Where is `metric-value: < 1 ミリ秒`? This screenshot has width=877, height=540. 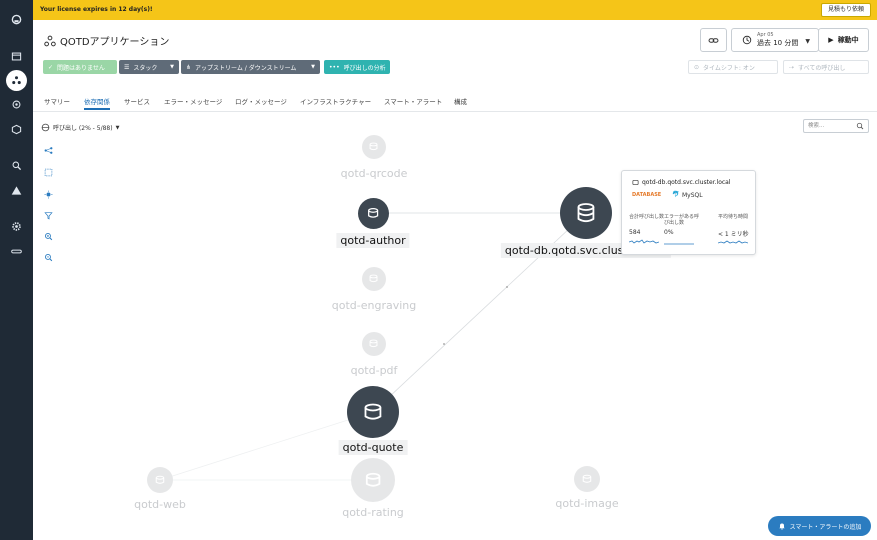
metric-value: < 1 ミリ秒 is located at coordinates (733, 234).